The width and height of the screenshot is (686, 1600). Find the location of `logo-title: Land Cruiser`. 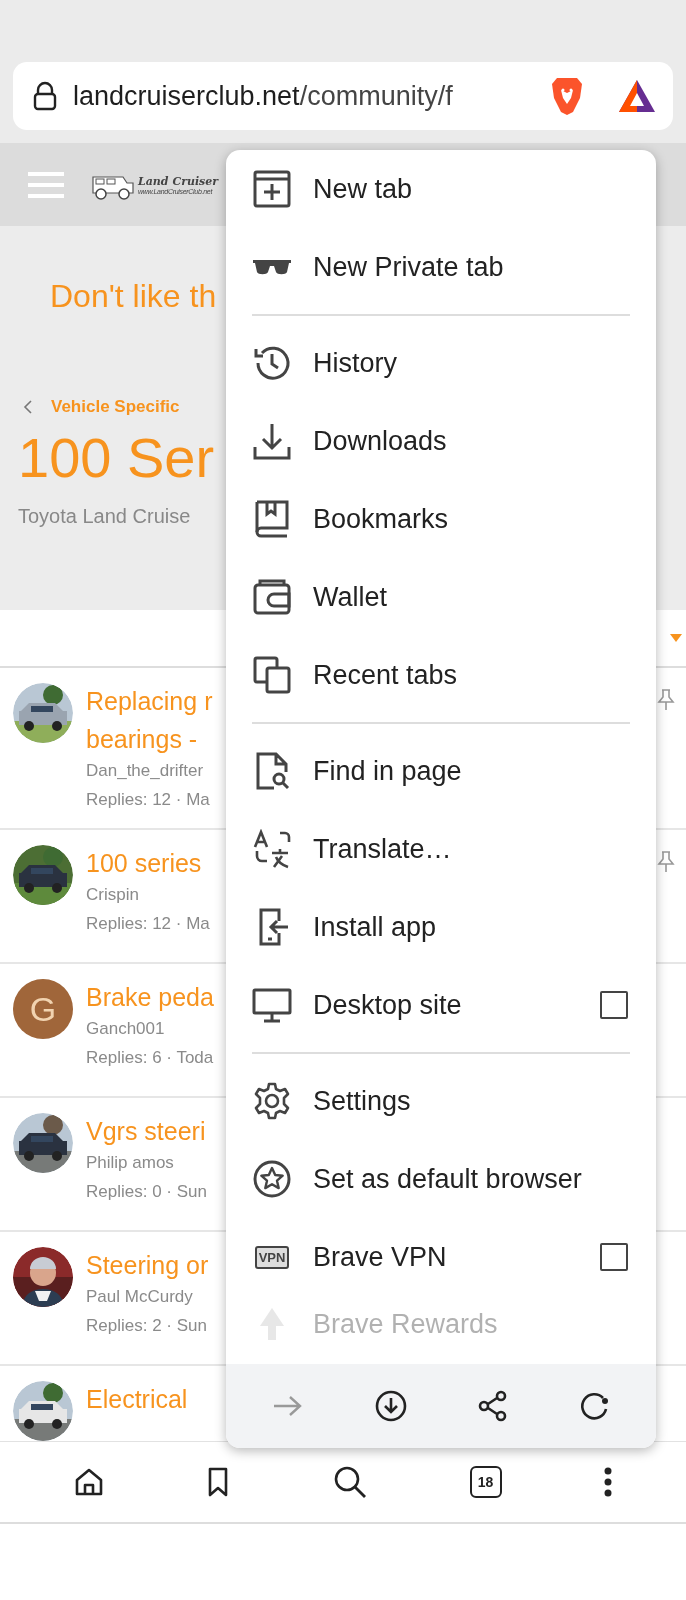

logo-title: Land Cruiser is located at coordinates (178, 181).